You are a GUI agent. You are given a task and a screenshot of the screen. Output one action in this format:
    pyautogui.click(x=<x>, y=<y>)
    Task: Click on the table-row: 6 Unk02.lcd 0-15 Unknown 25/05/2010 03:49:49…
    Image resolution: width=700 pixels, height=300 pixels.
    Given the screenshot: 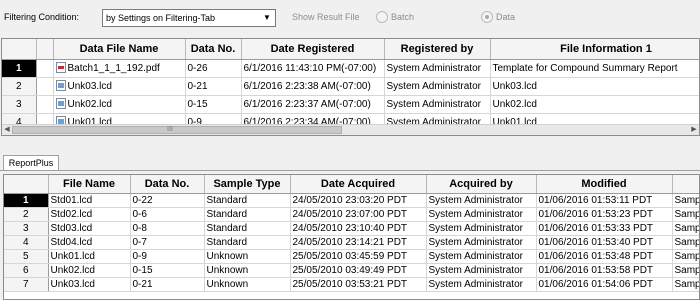 What is the action you would take?
    pyautogui.click(x=351, y=270)
    